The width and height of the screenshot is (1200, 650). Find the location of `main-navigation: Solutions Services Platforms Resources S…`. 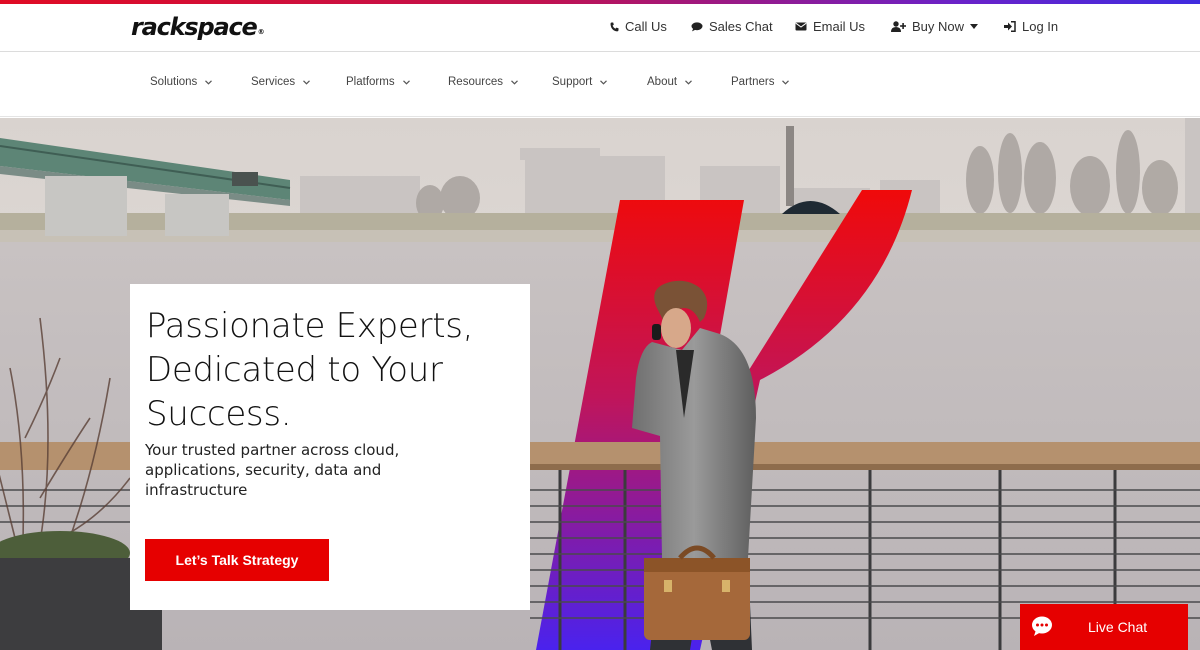

main-navigation: Solutions Services Platforms Resources S… is located at coordinates (600, 85).